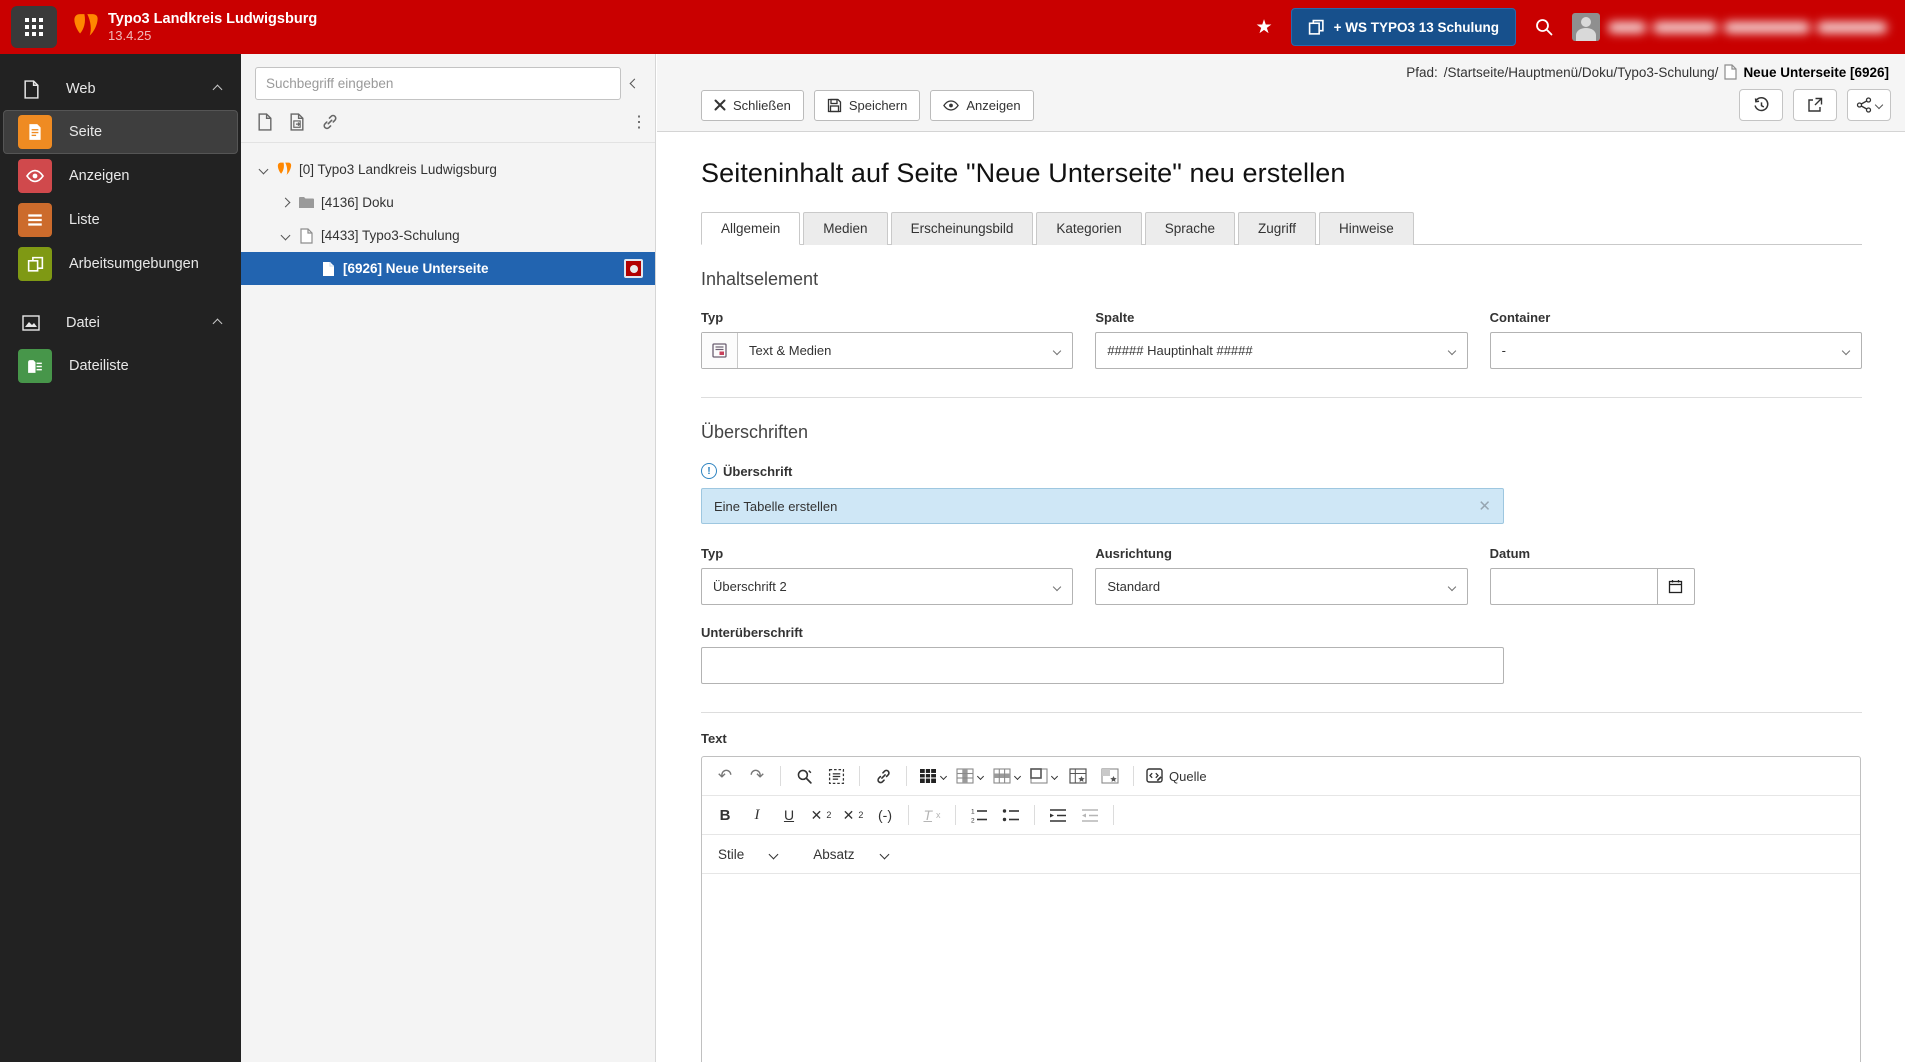 The width and height of the screenshot is (1905, 1062). What do you see at coordinates (1189, 228) in the screenshot?
I see `tab-sprache: Sprache` at bounding box center [1189, 228].